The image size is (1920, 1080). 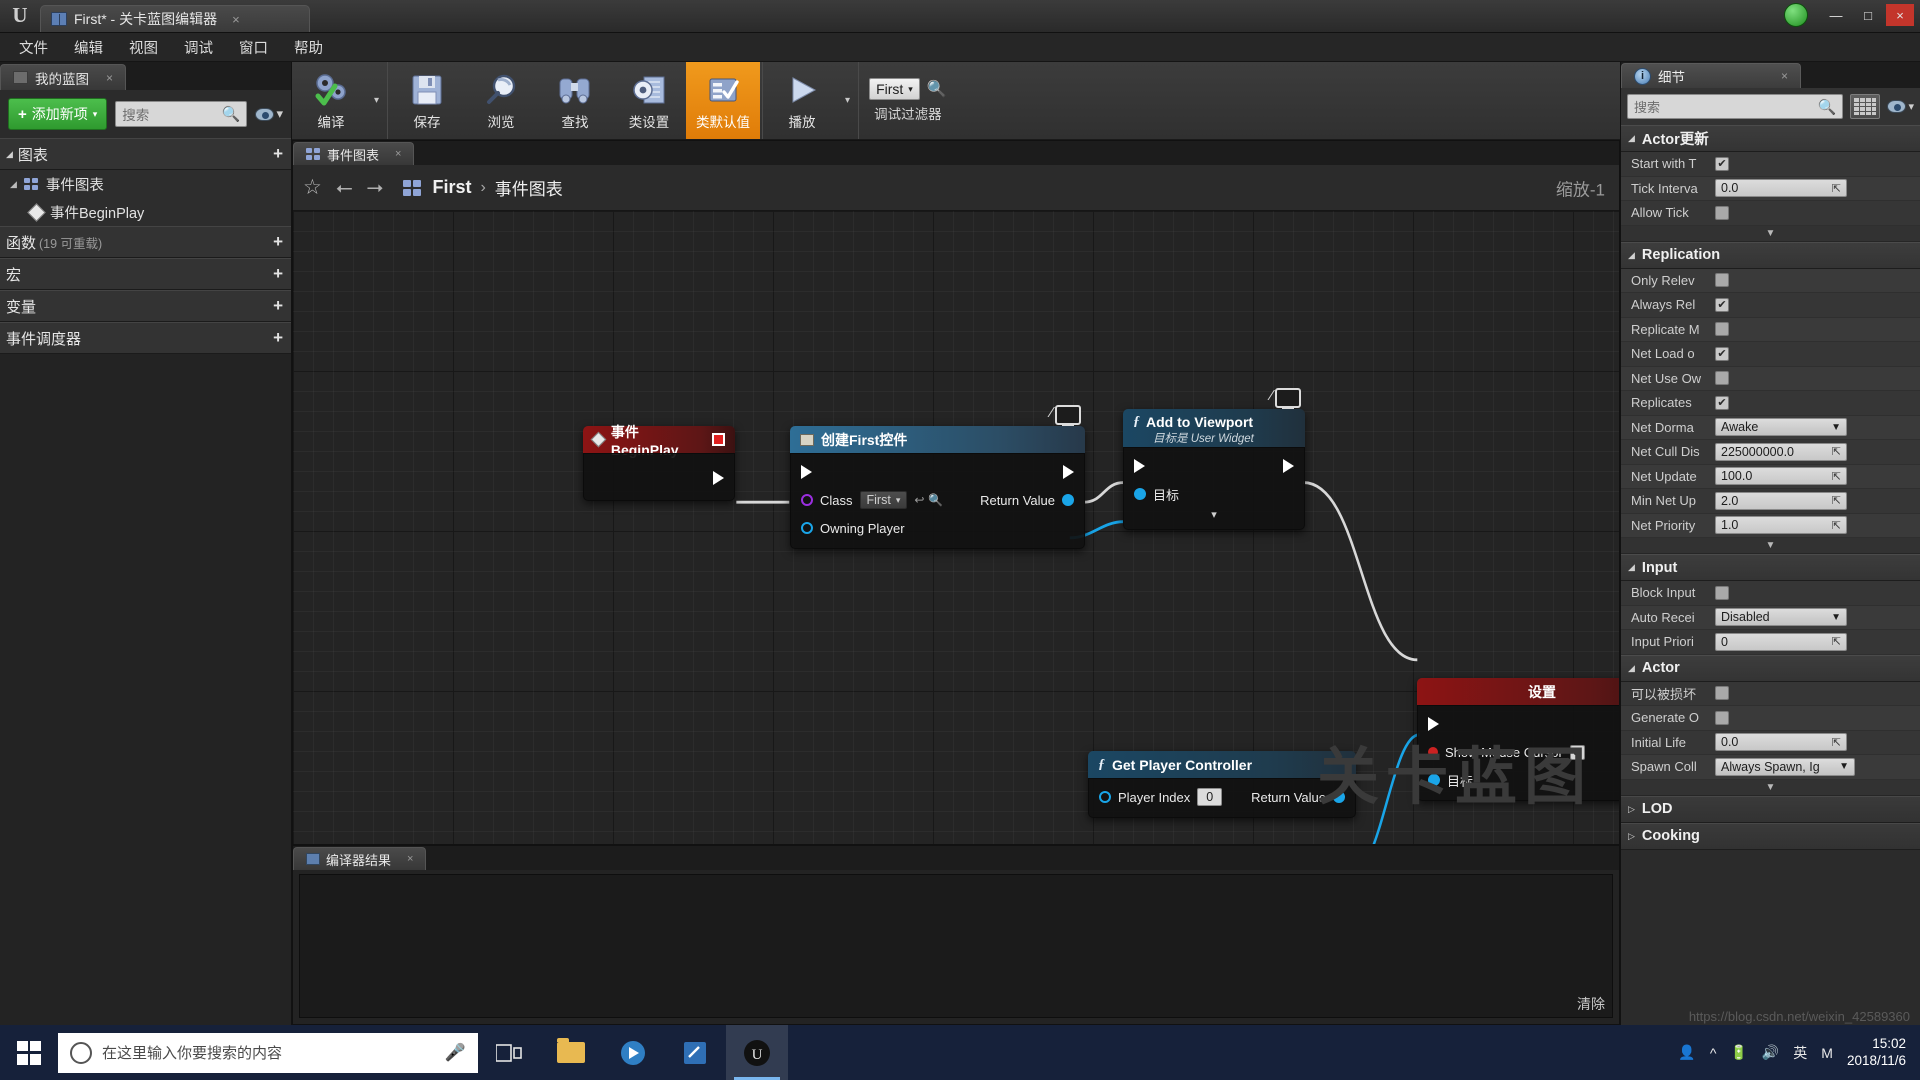 I want to click on add-event-dispatcher-button: +, so click(x=278, y=338).